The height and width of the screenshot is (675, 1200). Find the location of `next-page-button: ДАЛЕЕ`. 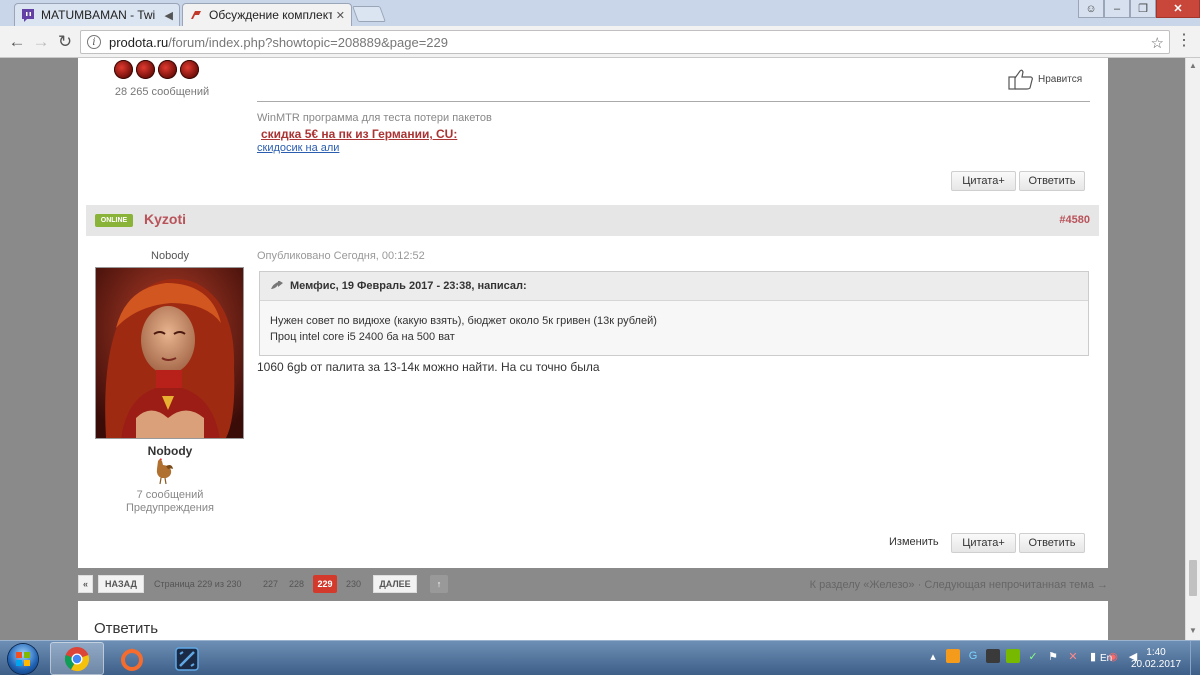

next-page-button: ДАЛЕЕ is located at coordinates (395, 584).